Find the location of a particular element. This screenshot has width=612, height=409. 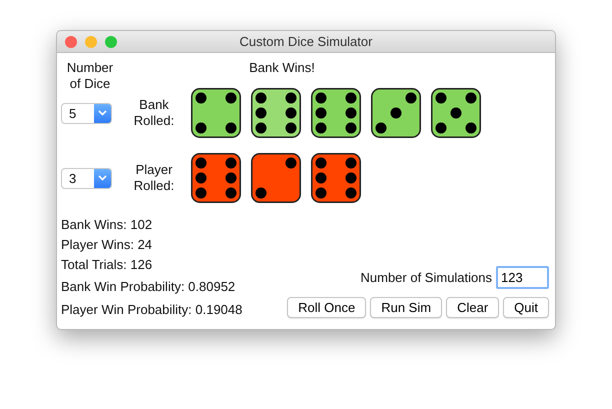

dice-count-dropdown: 5 is located at coordinates (86, 113).